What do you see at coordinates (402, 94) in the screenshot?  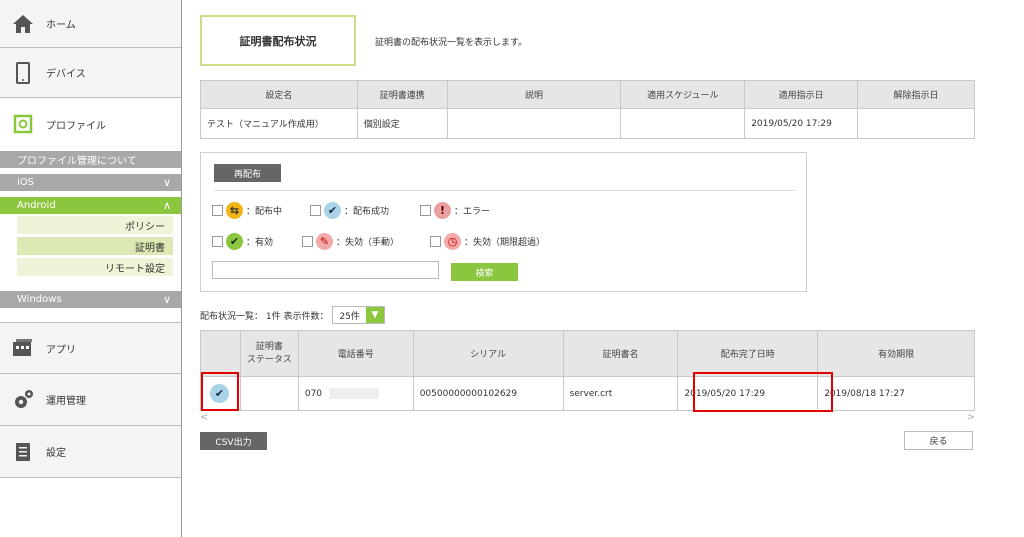 I see `col-header: 証明書連携` at bounding box center [402, 94].